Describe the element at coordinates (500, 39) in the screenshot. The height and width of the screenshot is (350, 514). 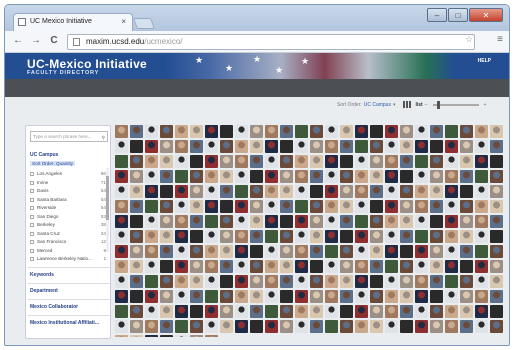
I see `browser-menu-icon: ≡` at that location.